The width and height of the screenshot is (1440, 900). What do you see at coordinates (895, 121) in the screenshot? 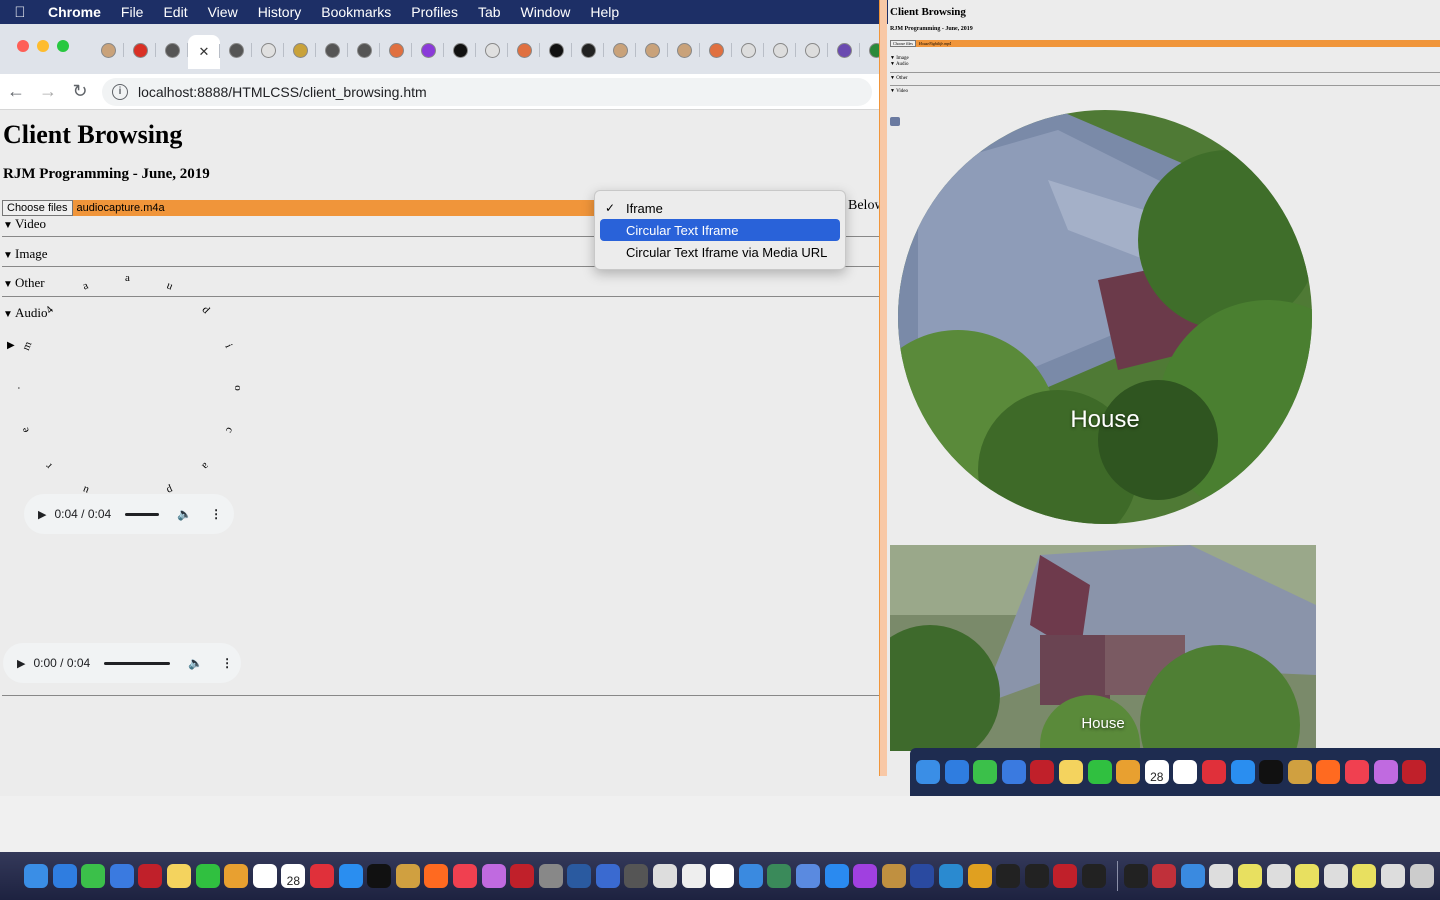
I see `pause-icon` at bounding box center [895, 121].